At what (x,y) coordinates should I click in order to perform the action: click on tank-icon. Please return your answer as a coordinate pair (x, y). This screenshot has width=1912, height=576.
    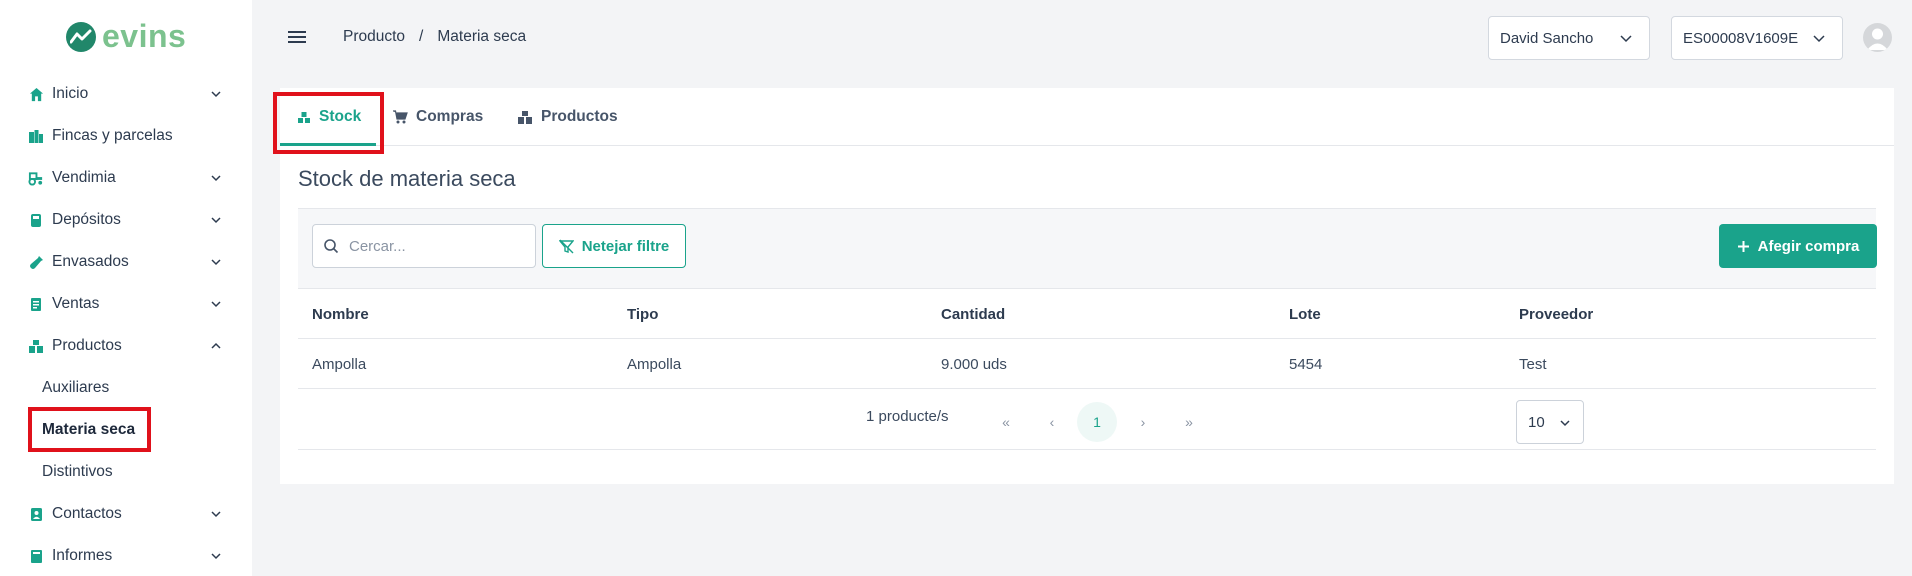
    Looking at the image, I should click on (36, 220).